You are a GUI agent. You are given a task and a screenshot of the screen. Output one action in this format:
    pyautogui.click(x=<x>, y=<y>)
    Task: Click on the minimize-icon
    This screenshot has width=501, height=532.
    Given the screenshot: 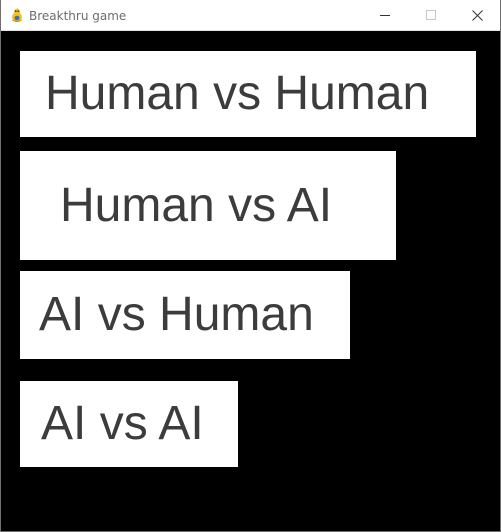 What is the action you would take?
    pyautogui.click(x=385, y=15)
    